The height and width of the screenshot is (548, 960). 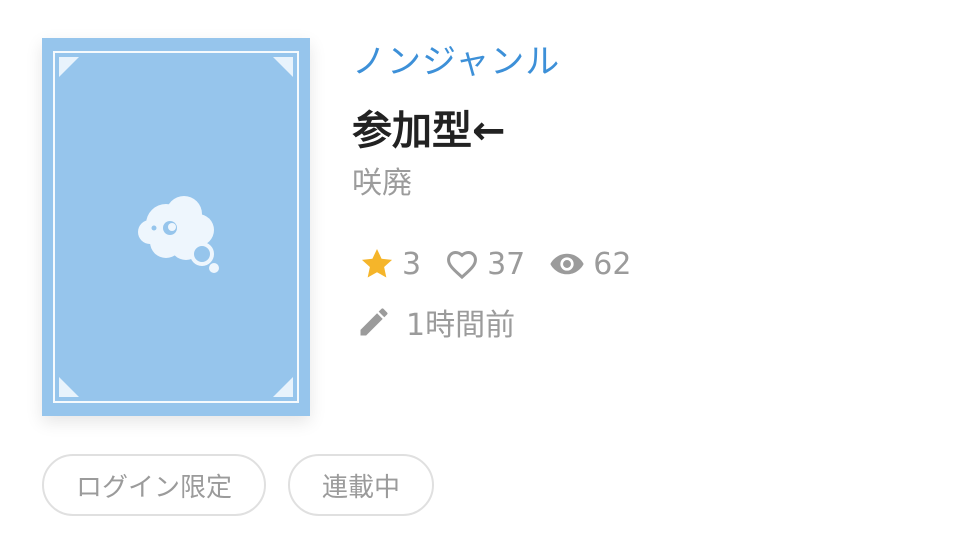 I want to click on eye-icon, so click(x=567, y=264).